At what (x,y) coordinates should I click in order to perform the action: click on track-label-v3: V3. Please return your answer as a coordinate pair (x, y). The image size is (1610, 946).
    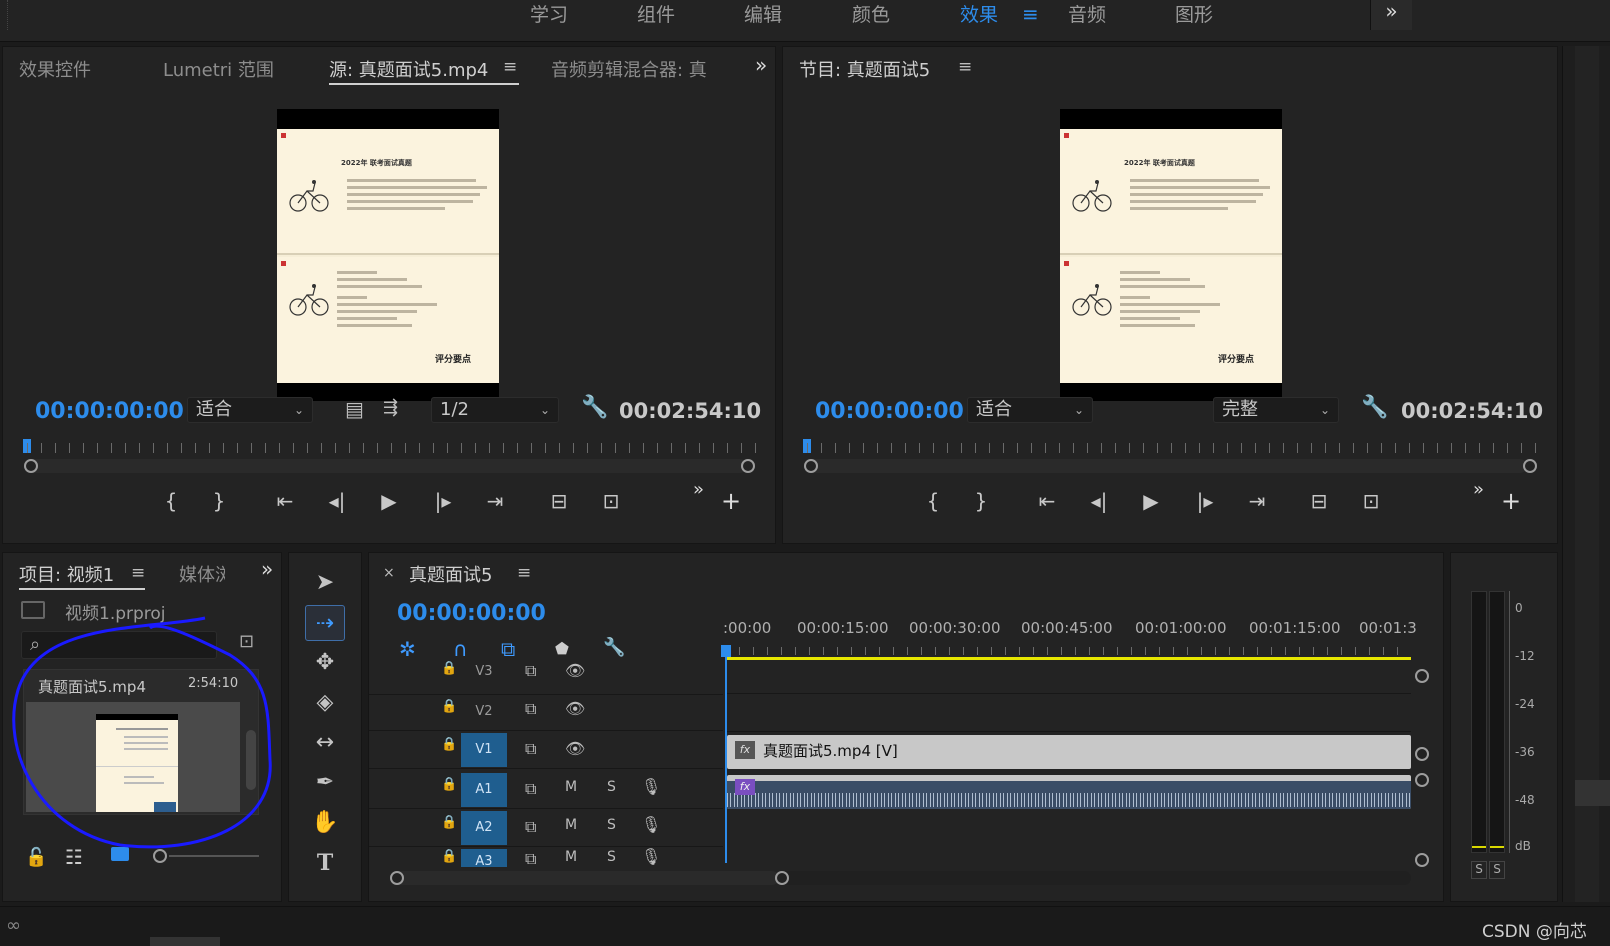
    Looking at the image, I should click on (484, 672).